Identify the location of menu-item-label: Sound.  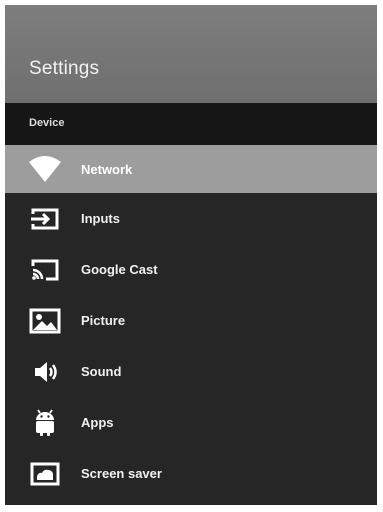
(101, 371).